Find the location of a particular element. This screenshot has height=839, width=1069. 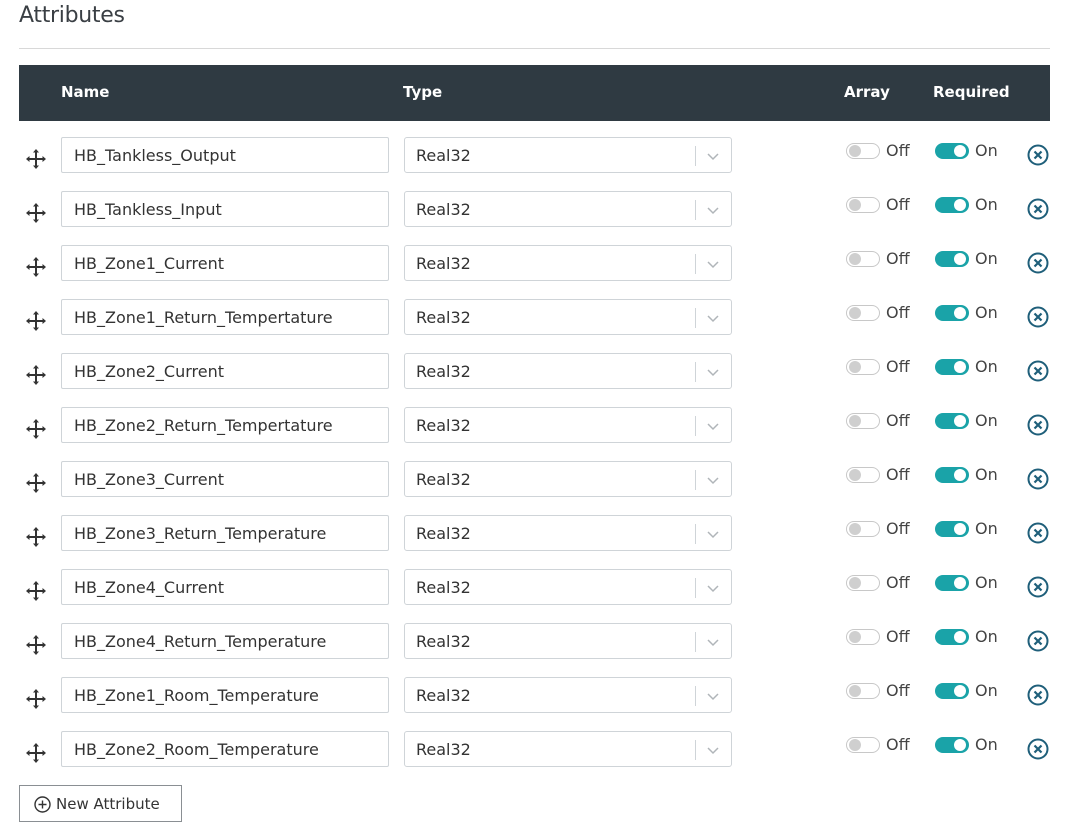

new-attribute-label: New Attribute is located at coordinates (108, 804).